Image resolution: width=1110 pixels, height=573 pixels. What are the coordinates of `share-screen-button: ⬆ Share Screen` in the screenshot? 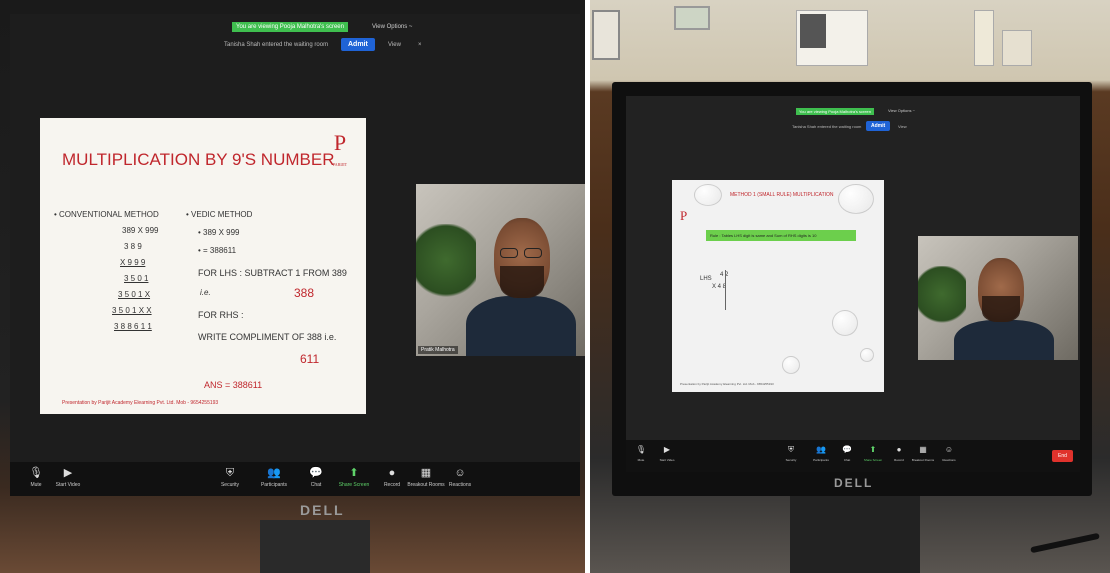 It's located at (354, 478).